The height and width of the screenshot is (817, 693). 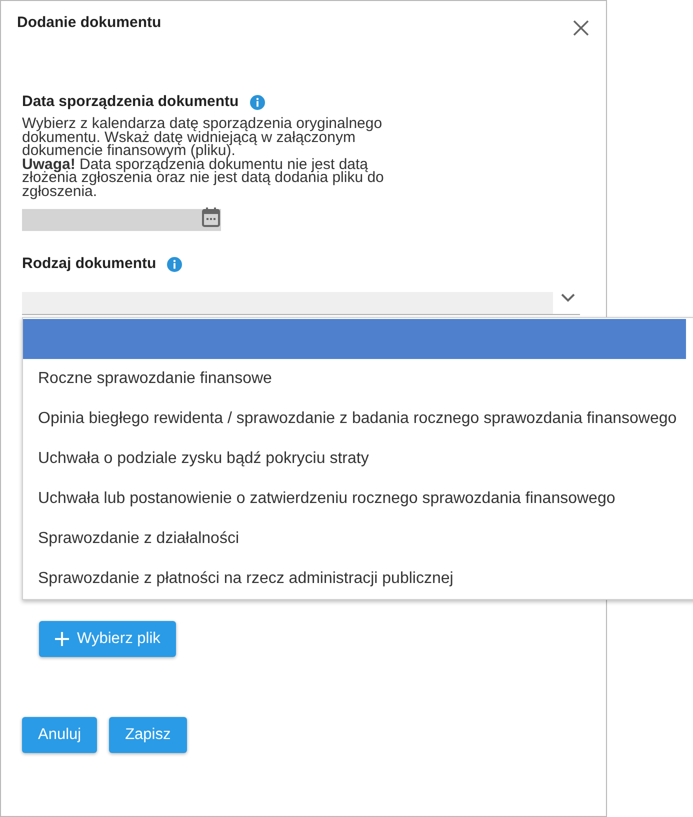 What do you see at coordinates (130, 102) in the screenshot?
I see `field-label: Data sporządzenia dokumentu` at bounding box center [130, 102].